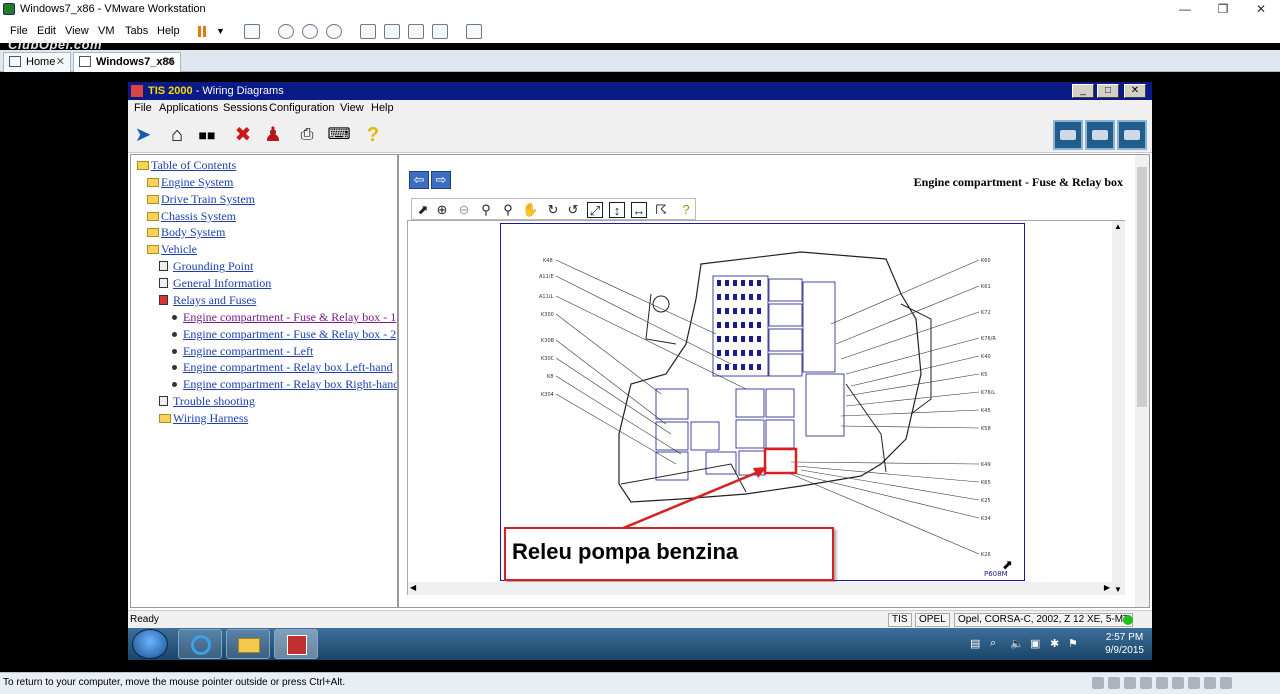 The width and height of the screenshot is (1280, 694). What do you see at coordinates (197, 182) in the screenshot?
I see `tree-item-engine-system: Engine System` at bounding box center [197, 182].